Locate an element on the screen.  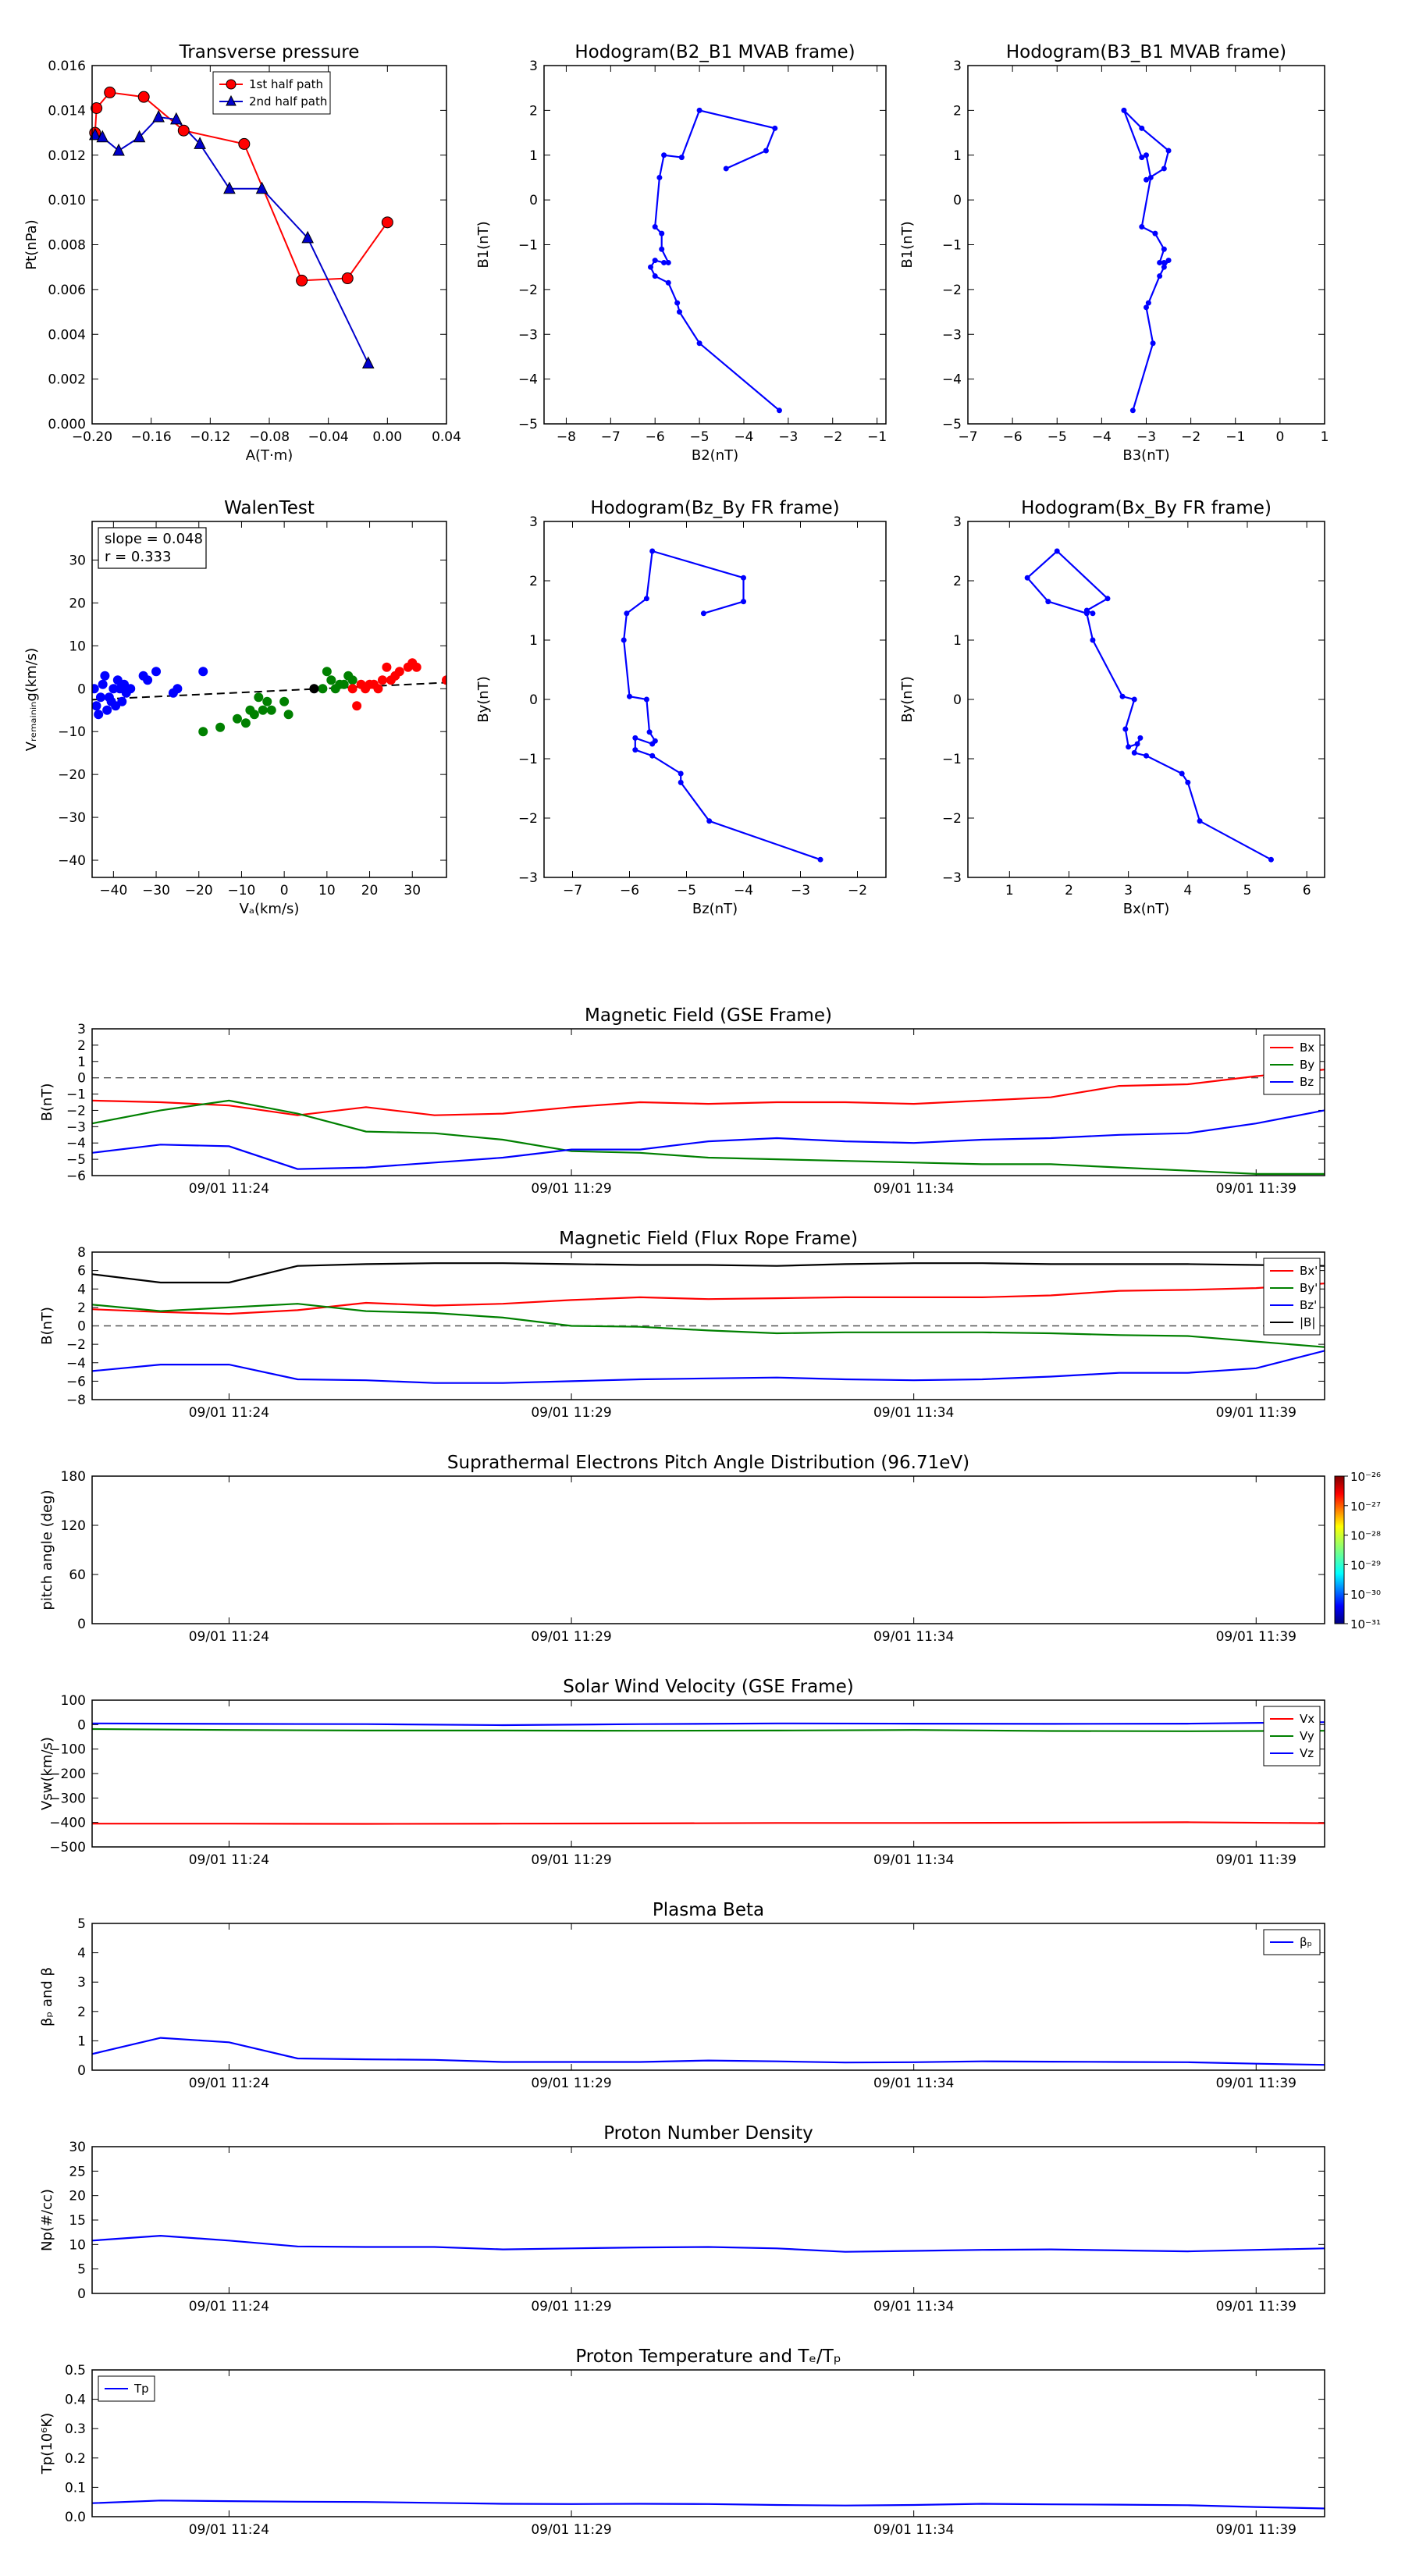
colorbar: 10⁻²⁶ 10⁻²⁷ 10⁻²⁸ 10⁻²⁹ 10⁻³⁰ 10⁻³¹ is located at coordinates (1358, 1550).